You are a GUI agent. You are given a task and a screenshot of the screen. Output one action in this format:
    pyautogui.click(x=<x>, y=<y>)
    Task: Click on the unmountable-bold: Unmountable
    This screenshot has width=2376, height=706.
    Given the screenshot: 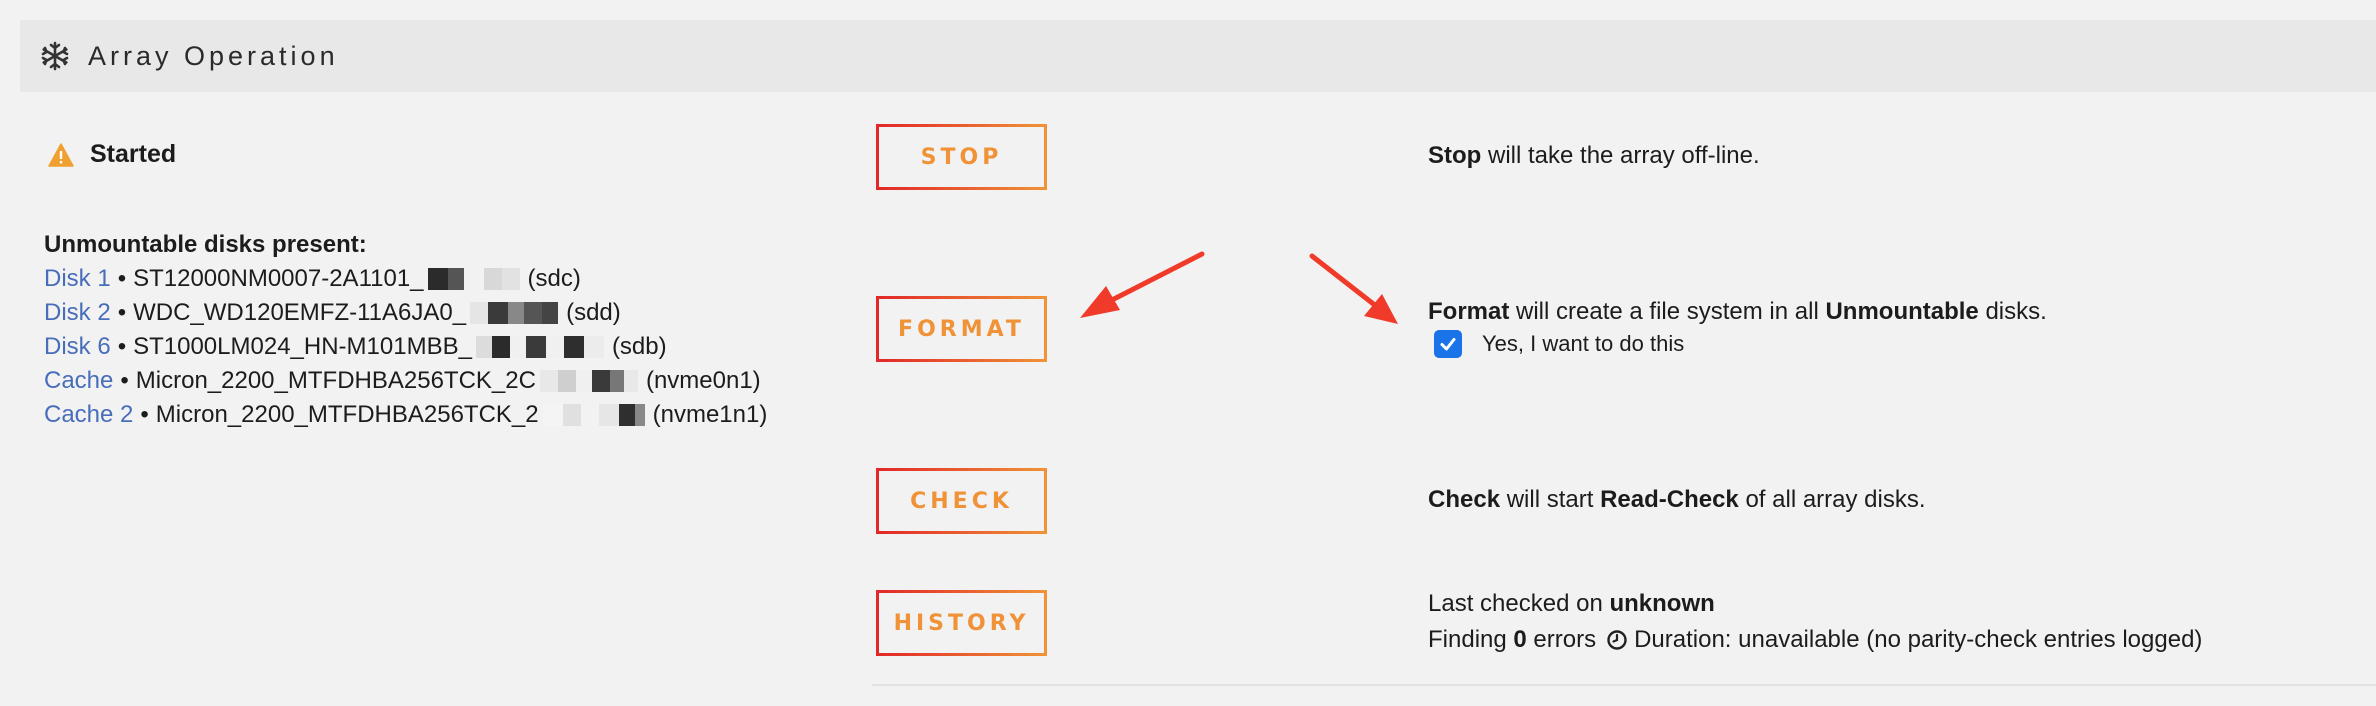 What is the action you would take?
    pyautogui.click(x=1902, y=311)
    